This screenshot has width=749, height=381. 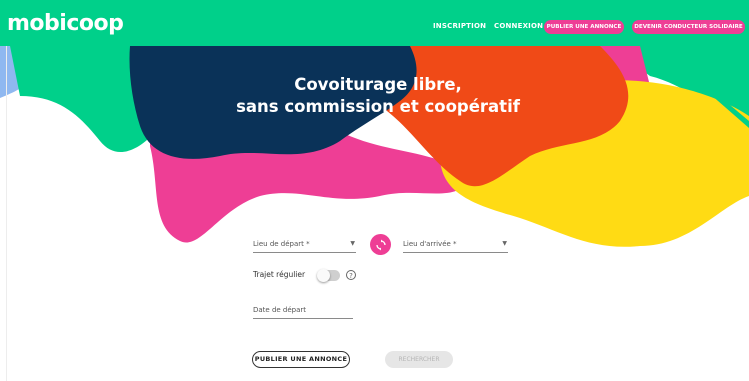 What do you see at coordinates (378, 84) in the screenshot?
I see `hero-title-line-1: Covoiturage libre,` at bounding box center [378, 84].